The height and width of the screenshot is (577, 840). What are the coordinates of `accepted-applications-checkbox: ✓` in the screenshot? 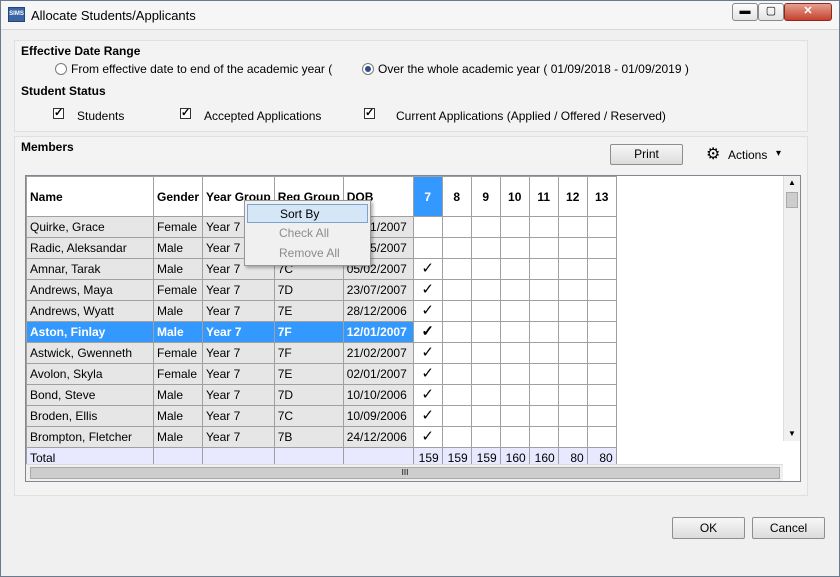 It's located at (185, 113).